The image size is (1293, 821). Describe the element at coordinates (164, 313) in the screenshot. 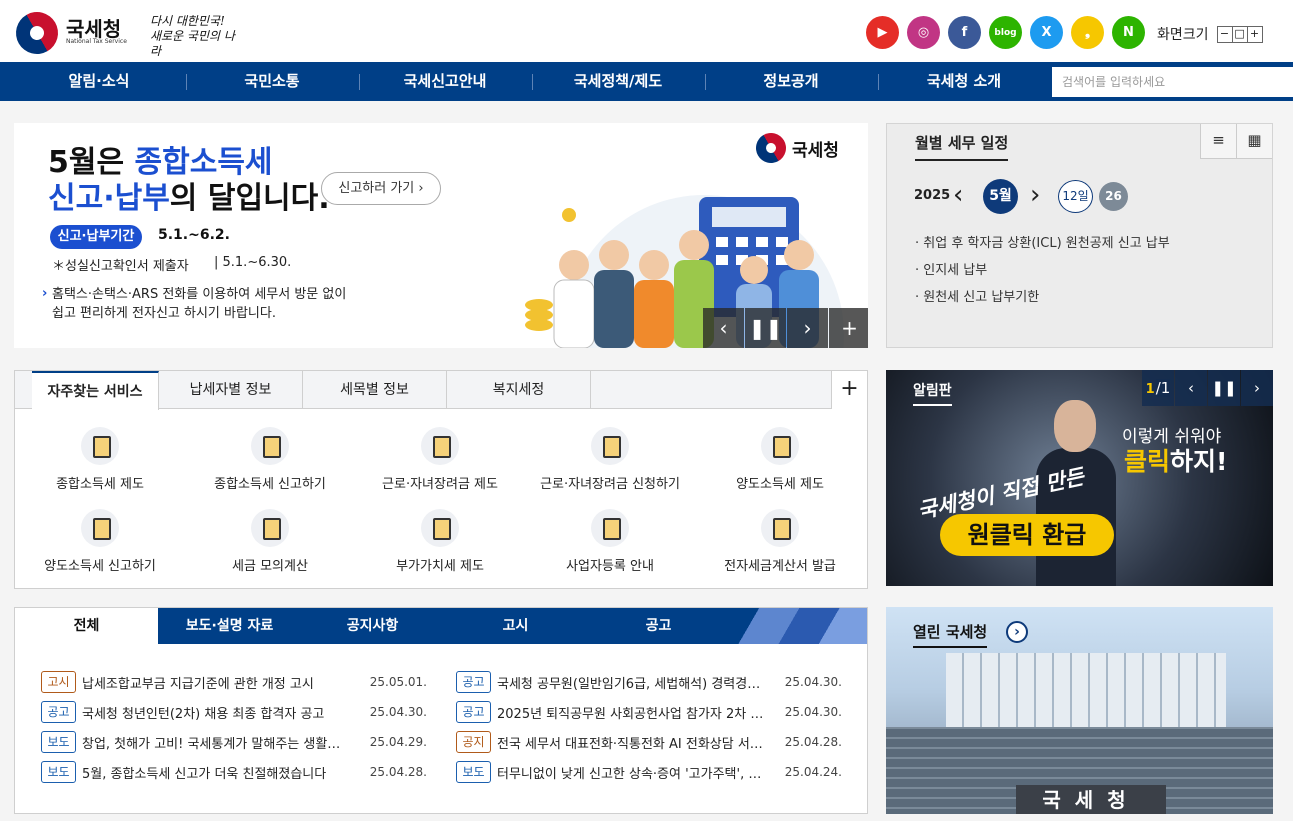

I see `banner-desc-line: 쉽고 편리하게 전자신고 하시기 바랍니다.` at that location.